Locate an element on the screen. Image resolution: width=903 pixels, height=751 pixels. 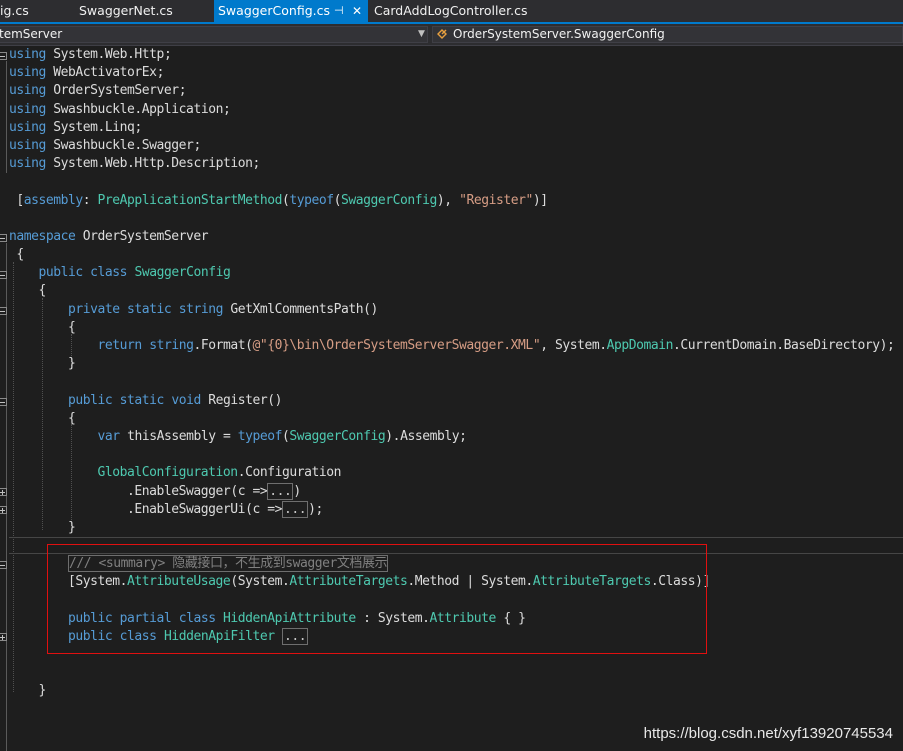
highlight-annotation-box is located at coordinates (377, 599).